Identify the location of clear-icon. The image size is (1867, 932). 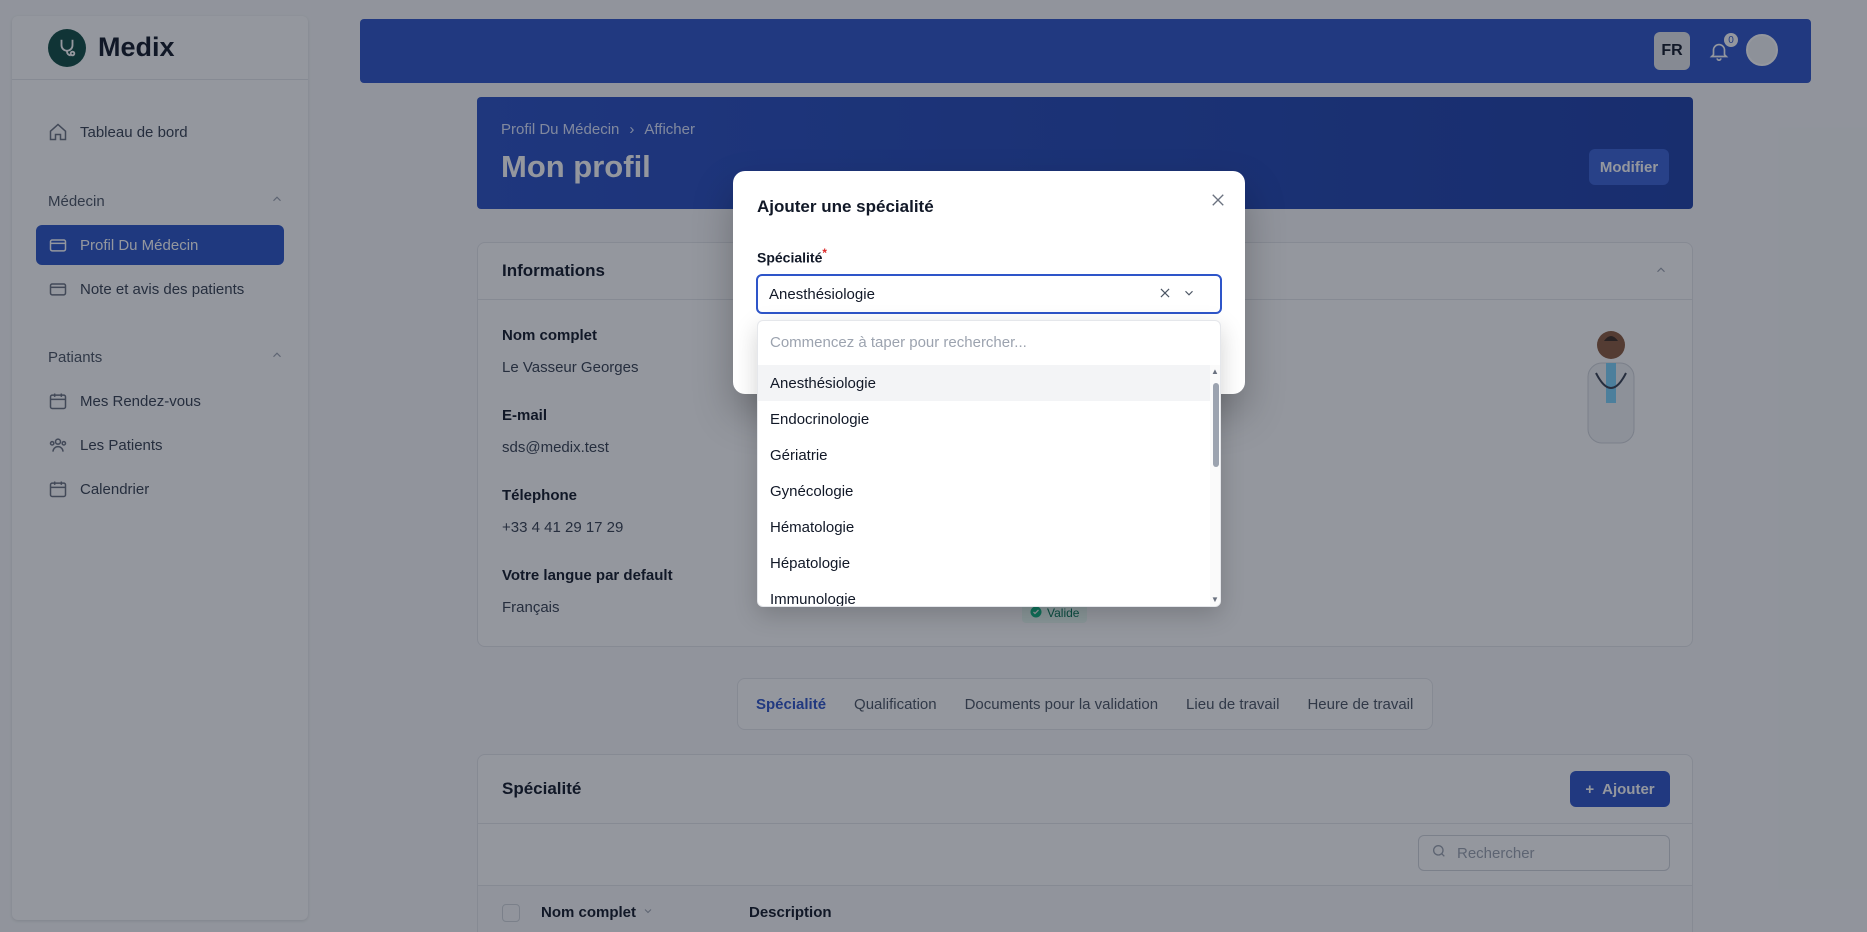
(1165, 293).